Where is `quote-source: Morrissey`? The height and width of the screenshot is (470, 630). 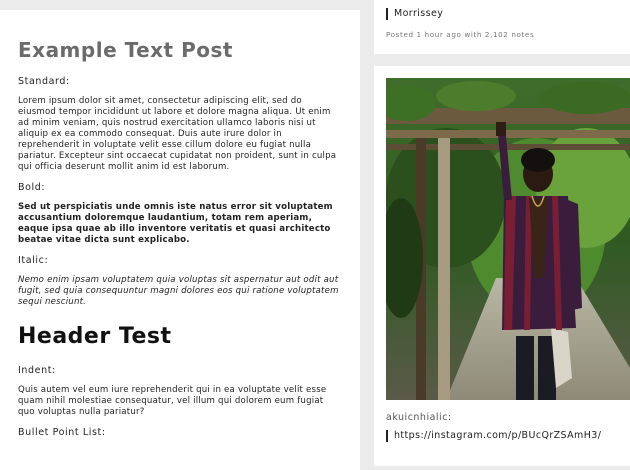
quote-source: Morrissey is located at coordinates (414, 14).